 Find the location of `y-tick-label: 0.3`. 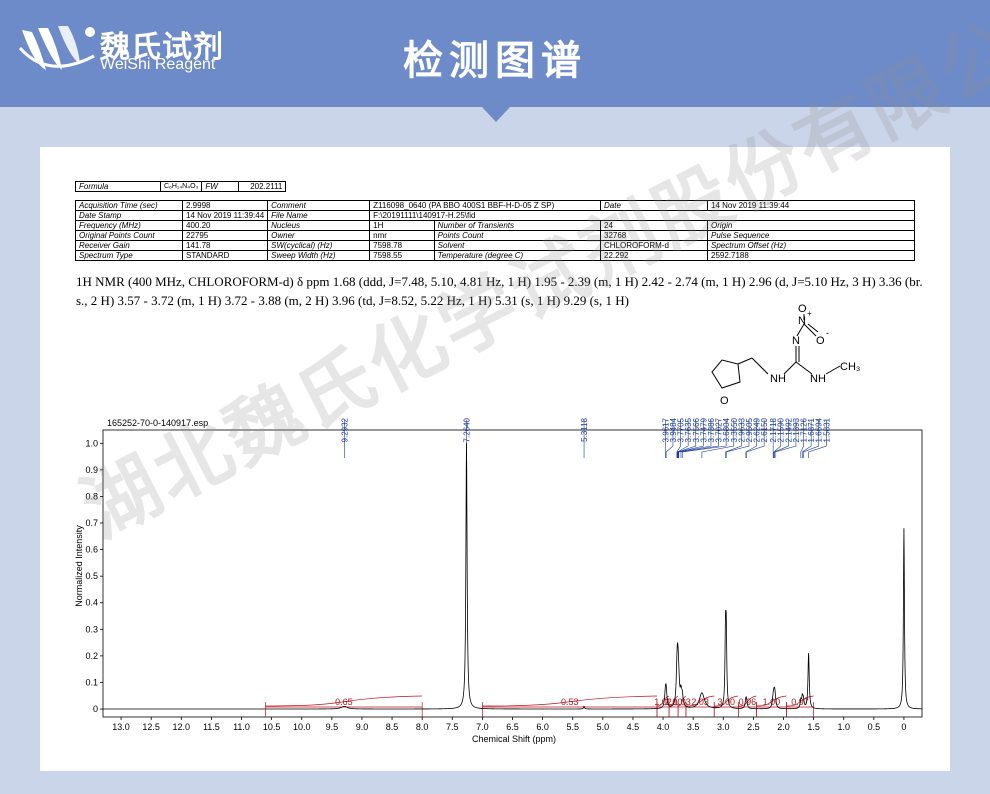

y-tick-label: 0.3 is located at coordinates (91, 629).